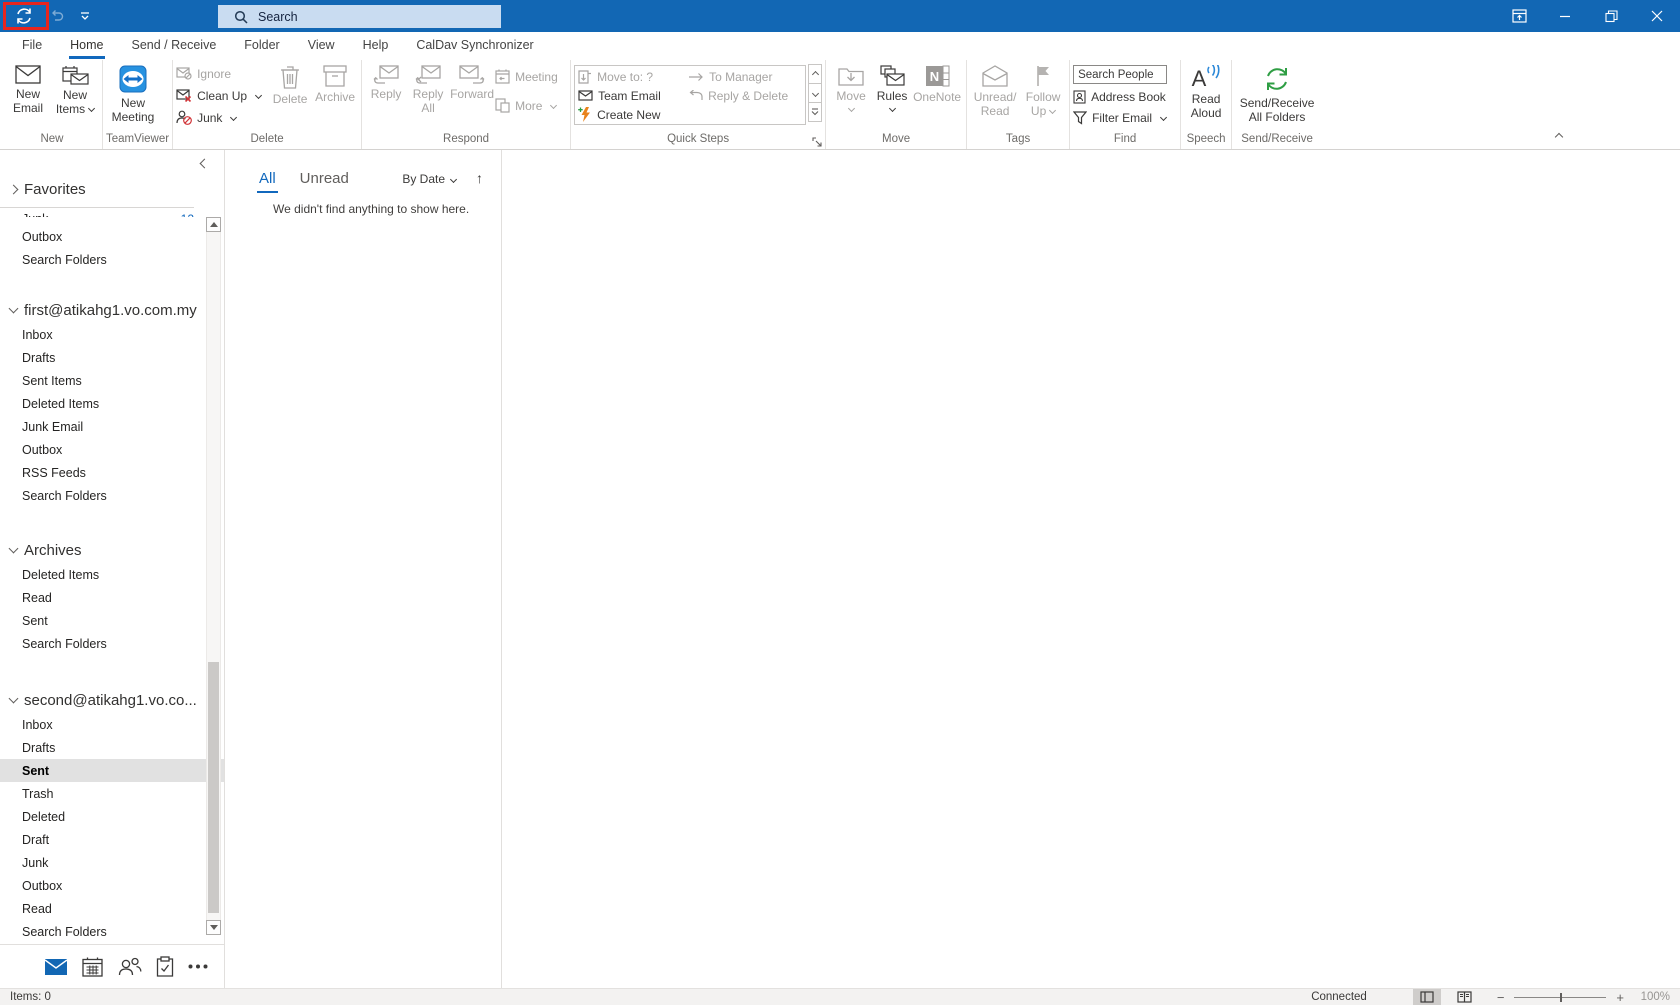 The image size is (1680, 1005). What do you see at coordinates (112, 908) in the screenshot?
I see `folder-second-read: Read` at bounding box center [112, 908].